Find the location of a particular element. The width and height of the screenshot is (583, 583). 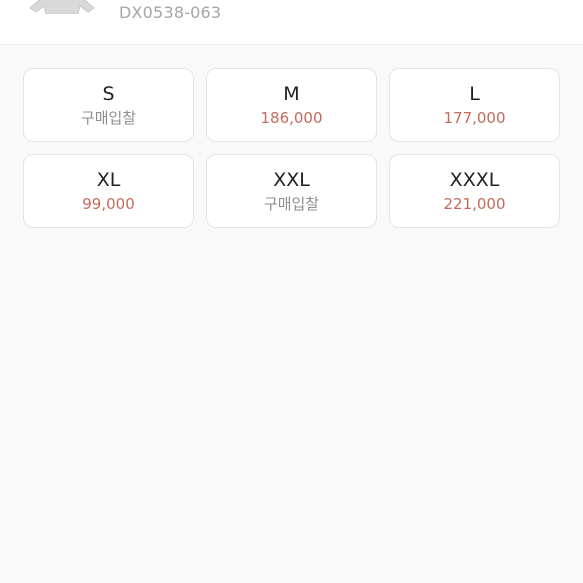

size-label: L is located at coordinates (474, 93).